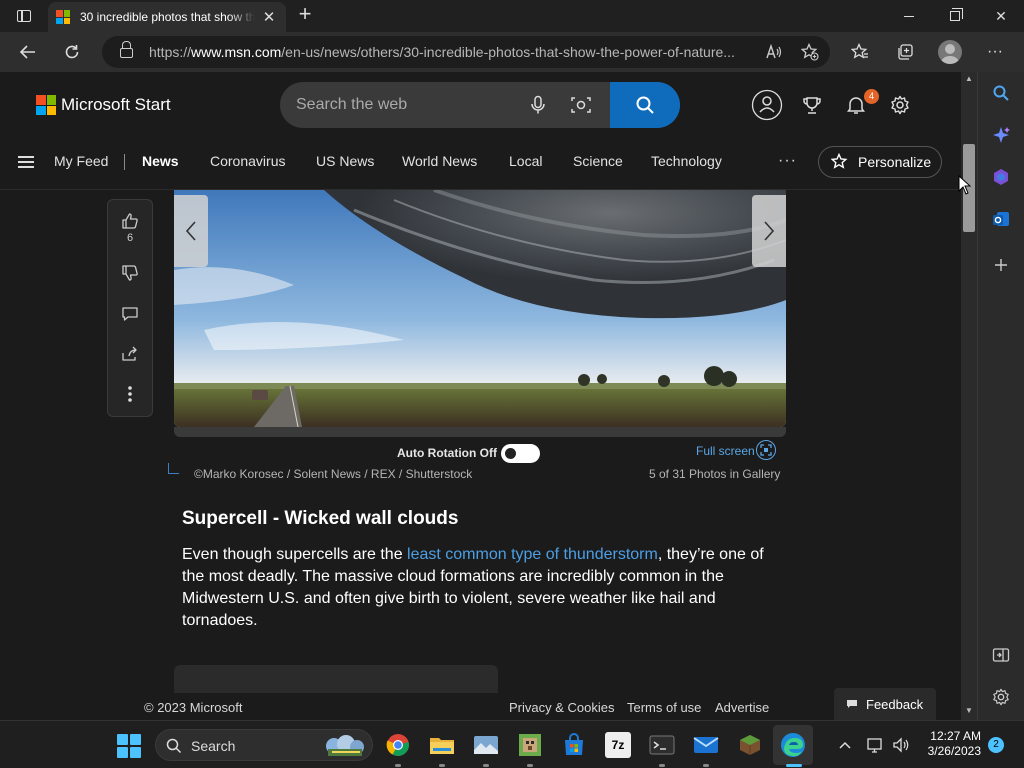  What do you see at coordinates (480, 432) in the screenshot?
I see `photo-progress-bar` at bounding box center [480, 432].